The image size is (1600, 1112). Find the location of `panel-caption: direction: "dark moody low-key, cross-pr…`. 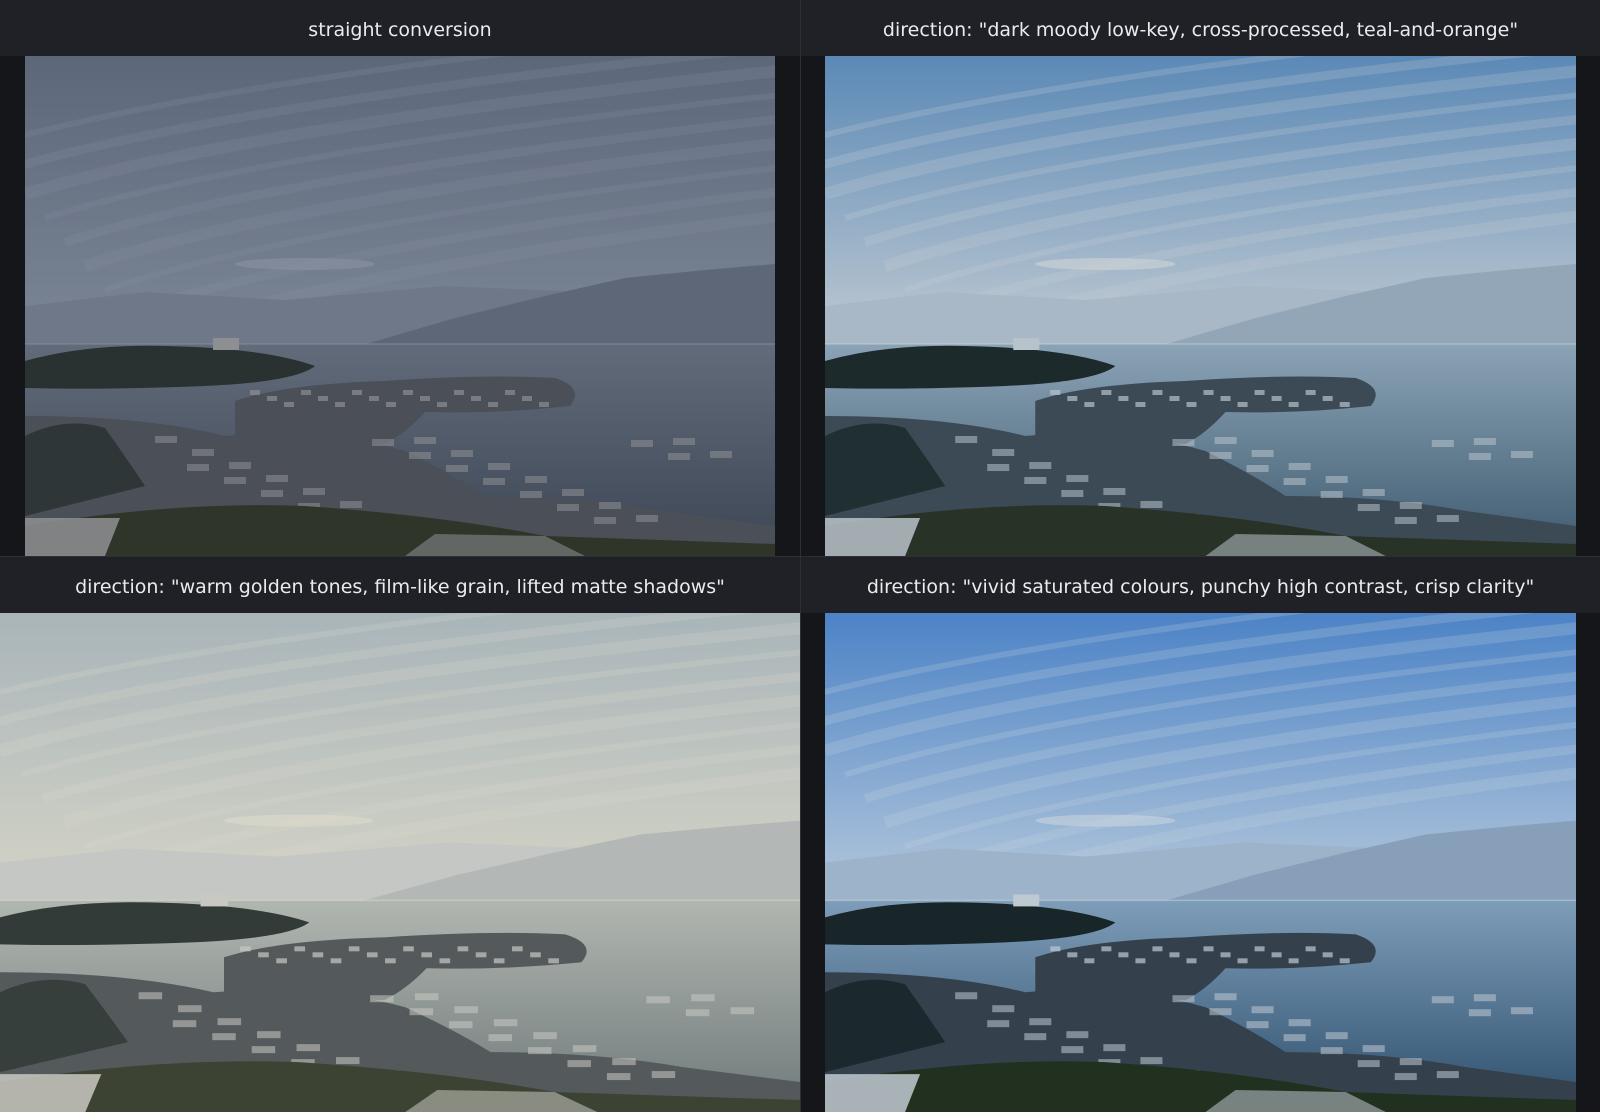

panel-caption: direction: "dark moody low-key, cross-pr… is located at coordinates (1200, 28).